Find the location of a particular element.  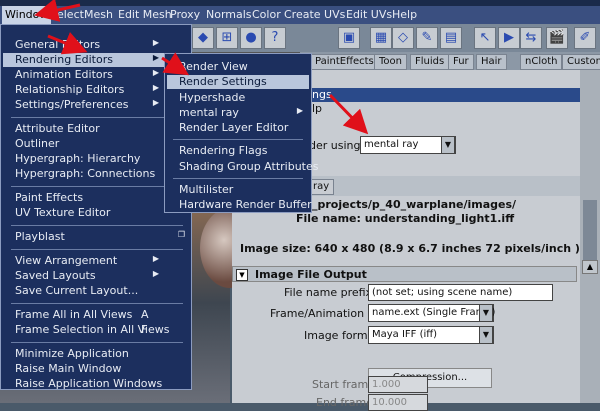

menu-edit-uvs: Edit UVs is located at coordinates (369, 14).